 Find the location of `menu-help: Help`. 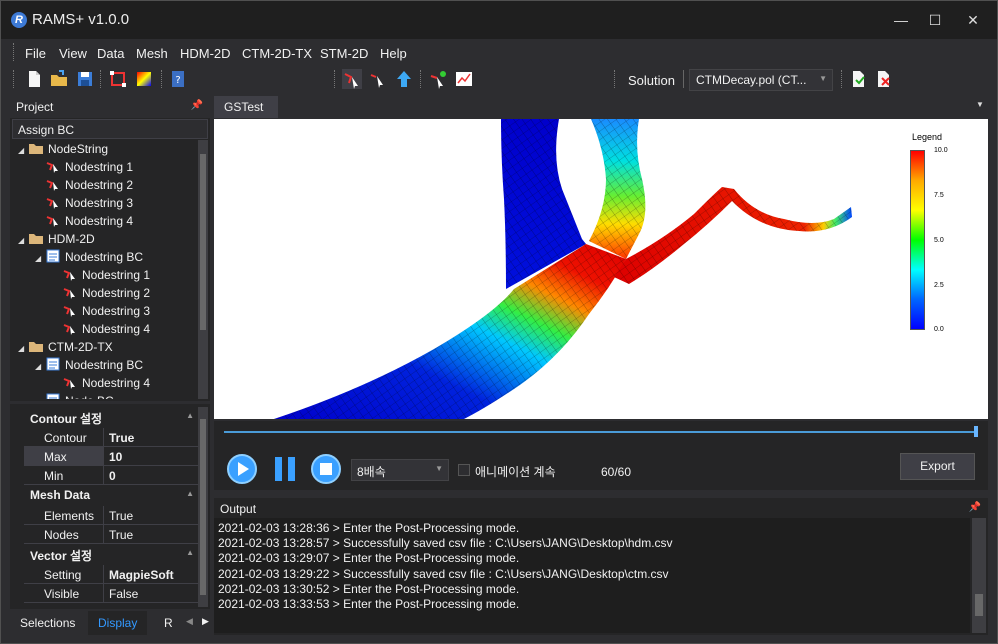

menu-help: Help is located at coordinates (393, 53).